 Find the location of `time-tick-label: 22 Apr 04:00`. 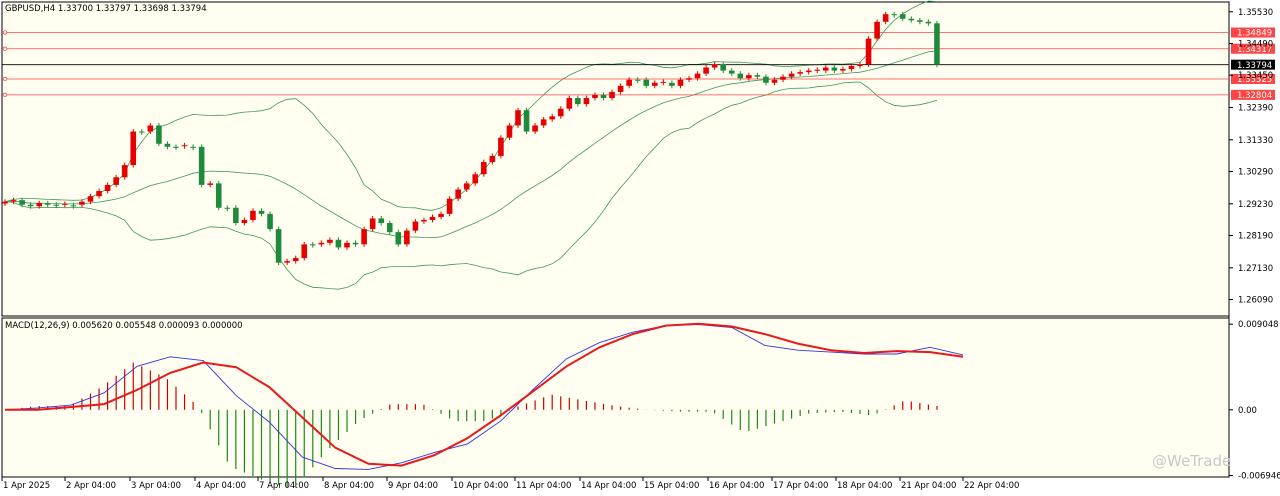

time-tick-label: 22 Apr 04:00 is located at coordinates (991, 486).